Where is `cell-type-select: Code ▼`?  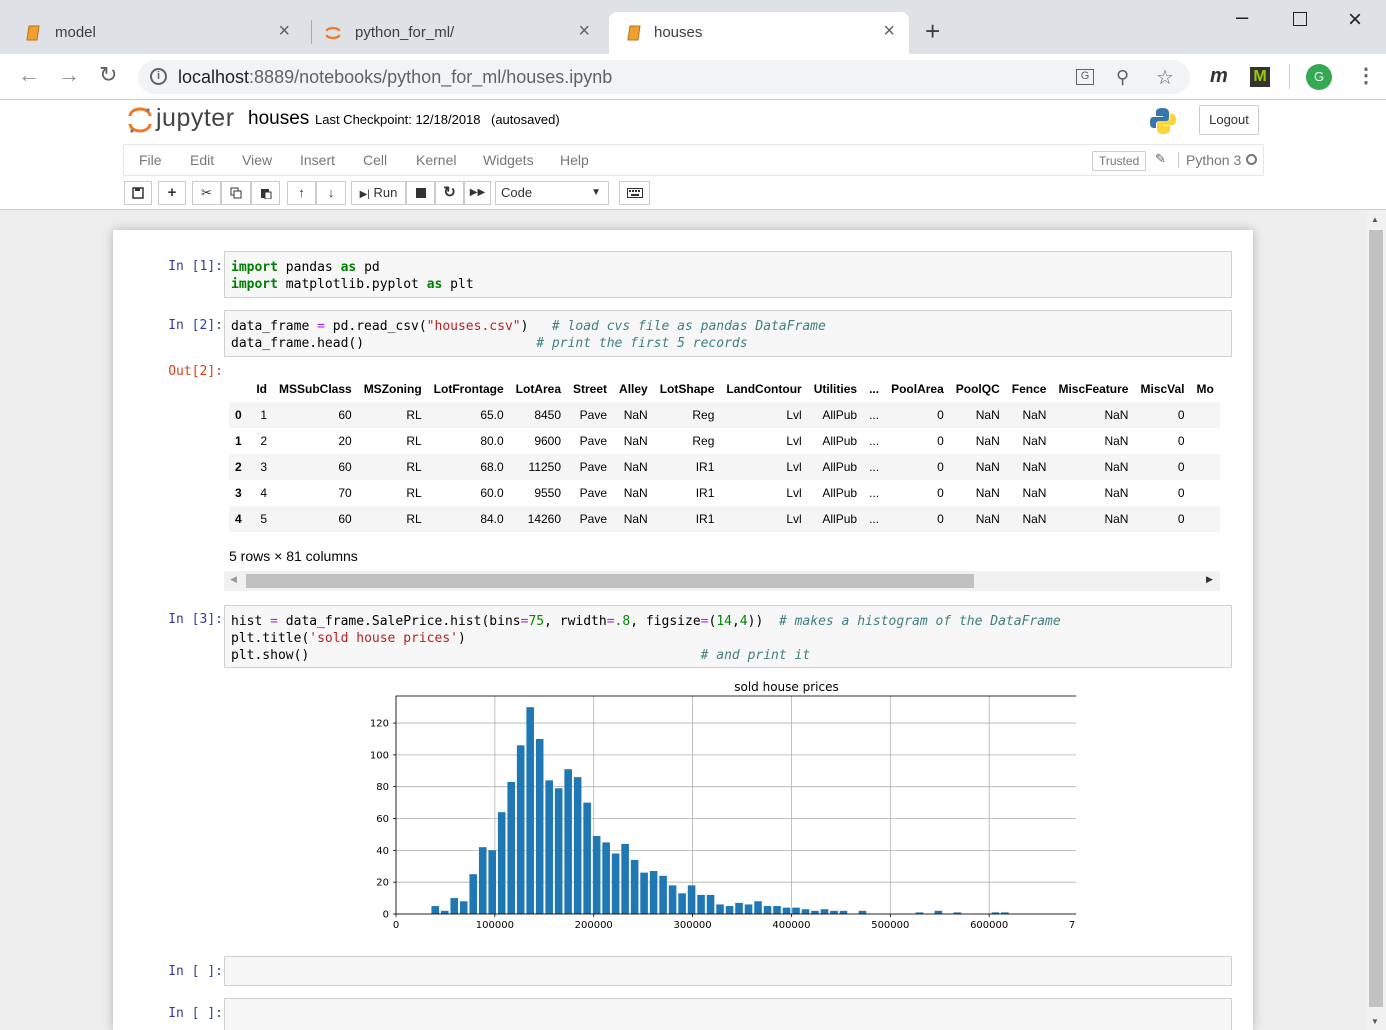
cell-type-select: Code ▼ is located at coordinates (552, 193).